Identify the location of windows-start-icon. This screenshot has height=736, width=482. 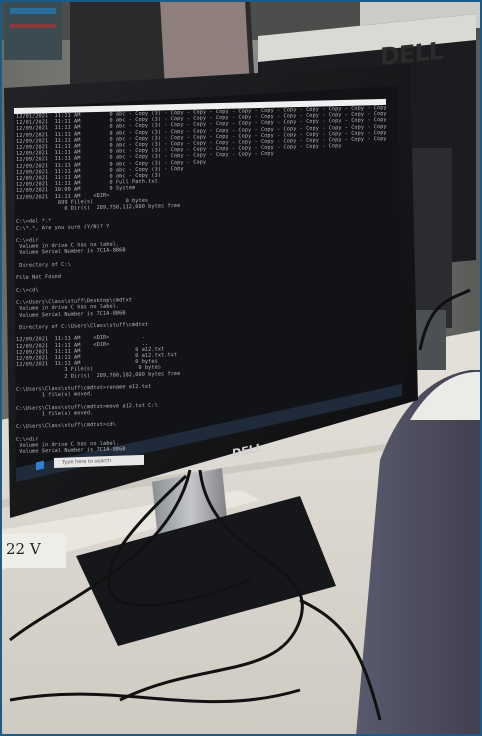
(40, 465).